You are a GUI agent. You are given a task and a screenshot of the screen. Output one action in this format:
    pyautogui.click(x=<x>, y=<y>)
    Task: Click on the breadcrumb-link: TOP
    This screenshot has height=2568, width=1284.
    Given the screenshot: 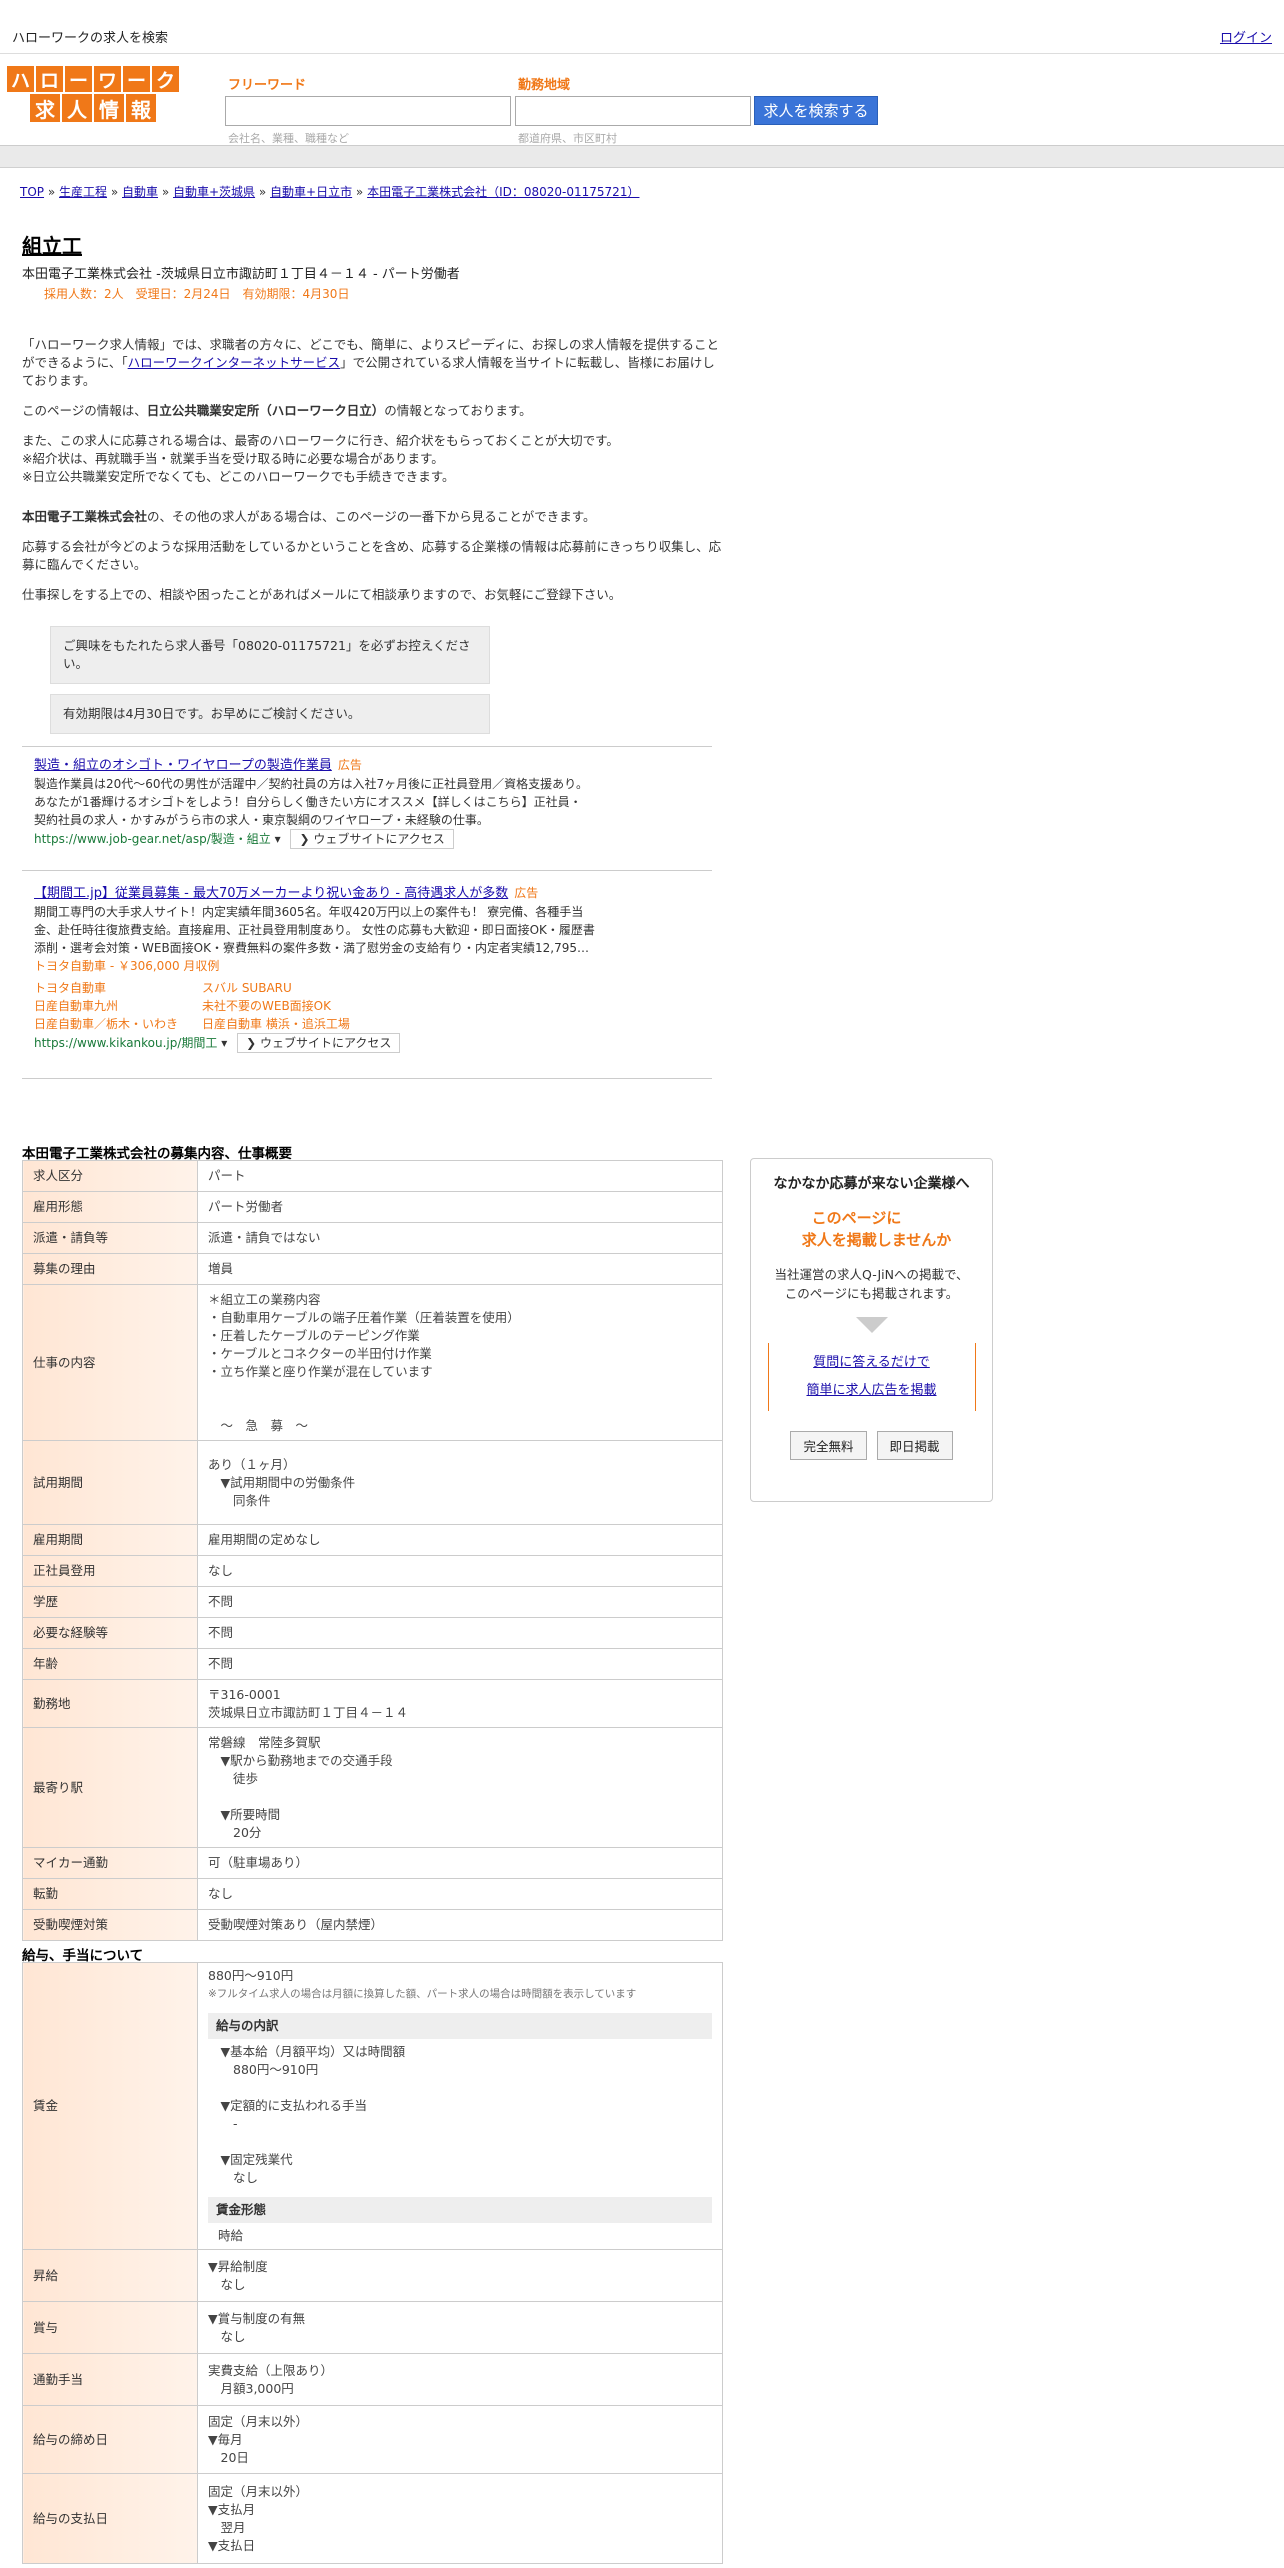 What is the action you would take?
    pyautogui.click(x=32, y=192)
    